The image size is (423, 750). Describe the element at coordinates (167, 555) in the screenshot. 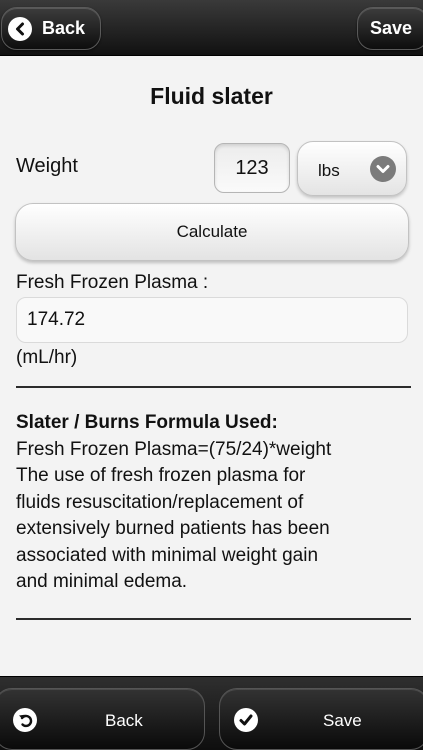

I see `info-line: associated with minimal weight gain` at that location.